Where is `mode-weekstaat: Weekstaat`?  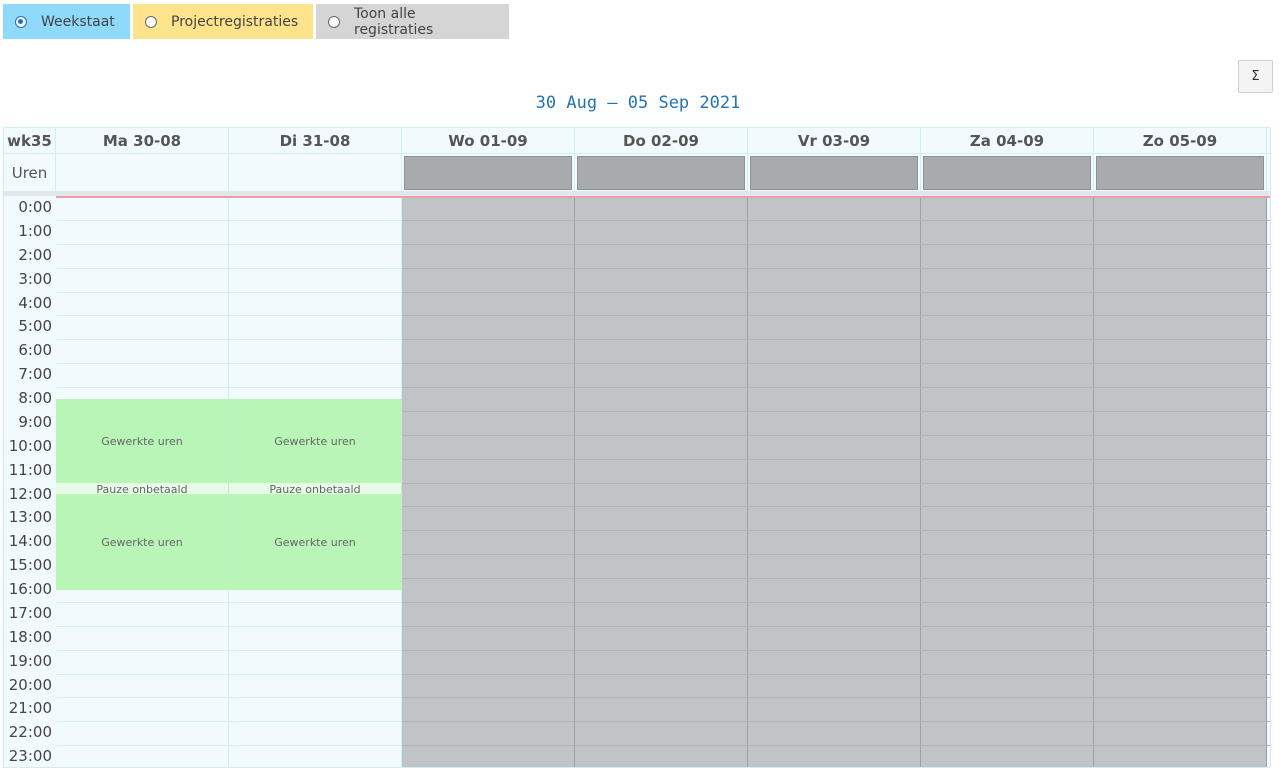
mode-weekstaat: Weekstaat is located at coordinates (66, 21).